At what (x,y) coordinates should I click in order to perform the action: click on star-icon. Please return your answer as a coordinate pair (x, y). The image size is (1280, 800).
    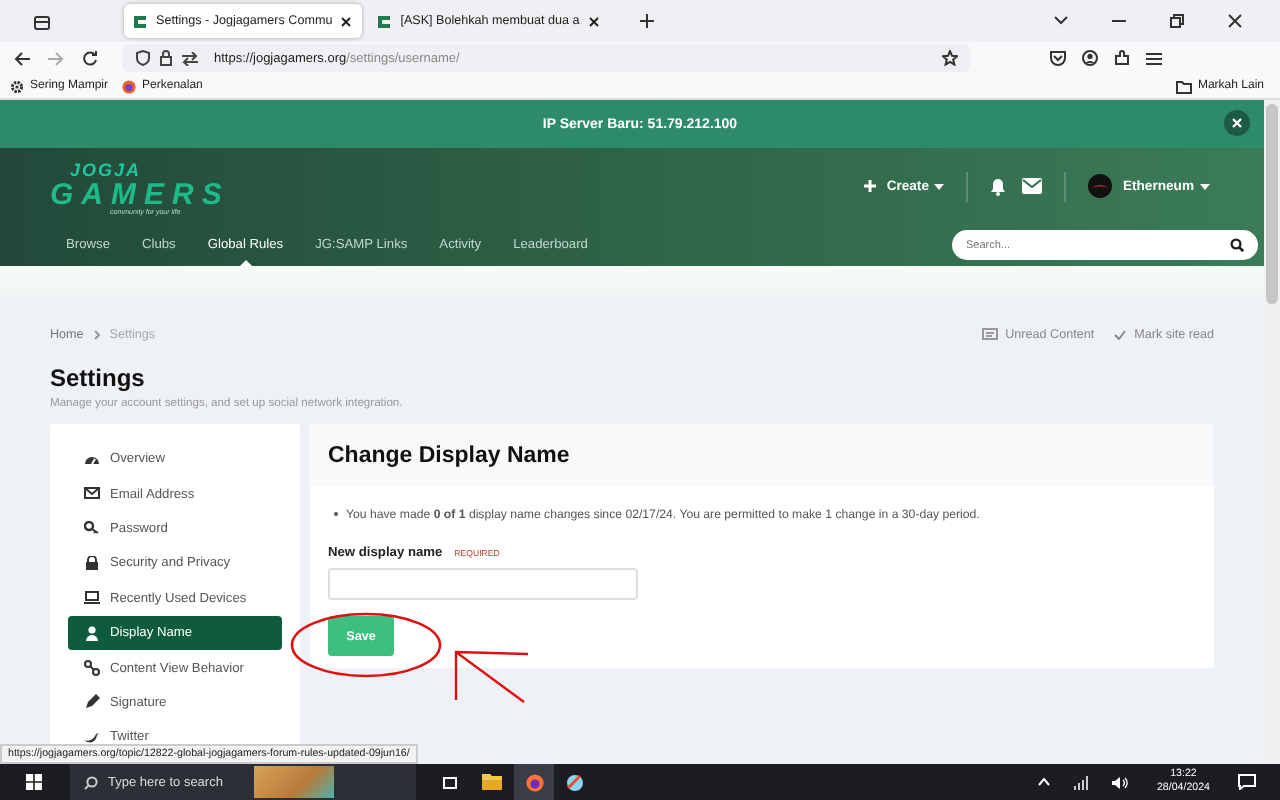
    Looking at the image, I should click on (950, 58).